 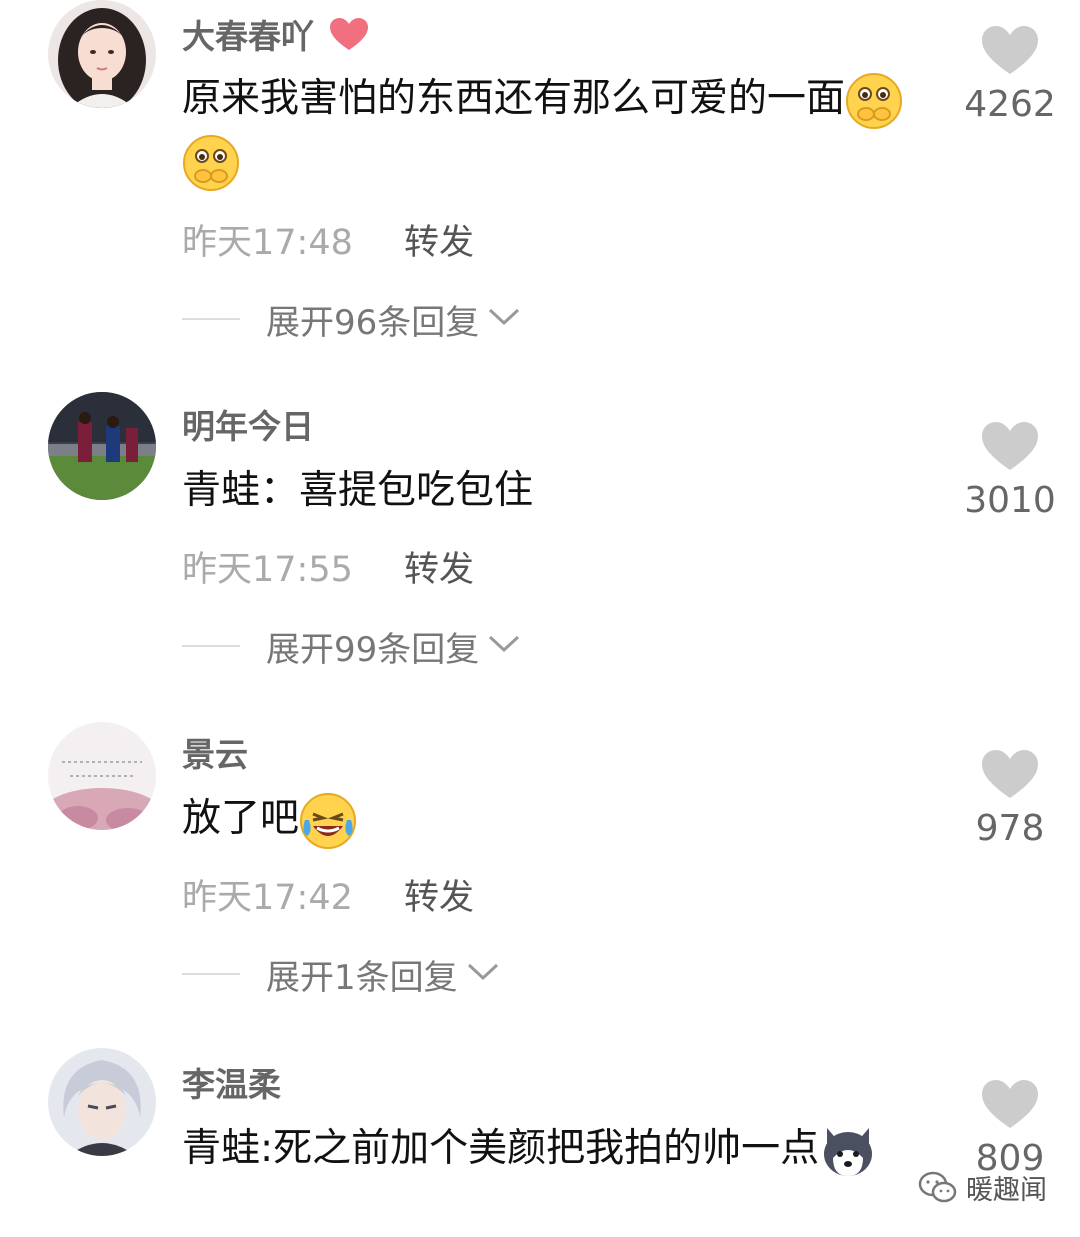 What do you see at coordinates (501, 1148) in the screenshot?
I see `comment-text-label: 青蛙:死之前加个美颜把我拍的帅一点` at bounding box center [501, 1148].